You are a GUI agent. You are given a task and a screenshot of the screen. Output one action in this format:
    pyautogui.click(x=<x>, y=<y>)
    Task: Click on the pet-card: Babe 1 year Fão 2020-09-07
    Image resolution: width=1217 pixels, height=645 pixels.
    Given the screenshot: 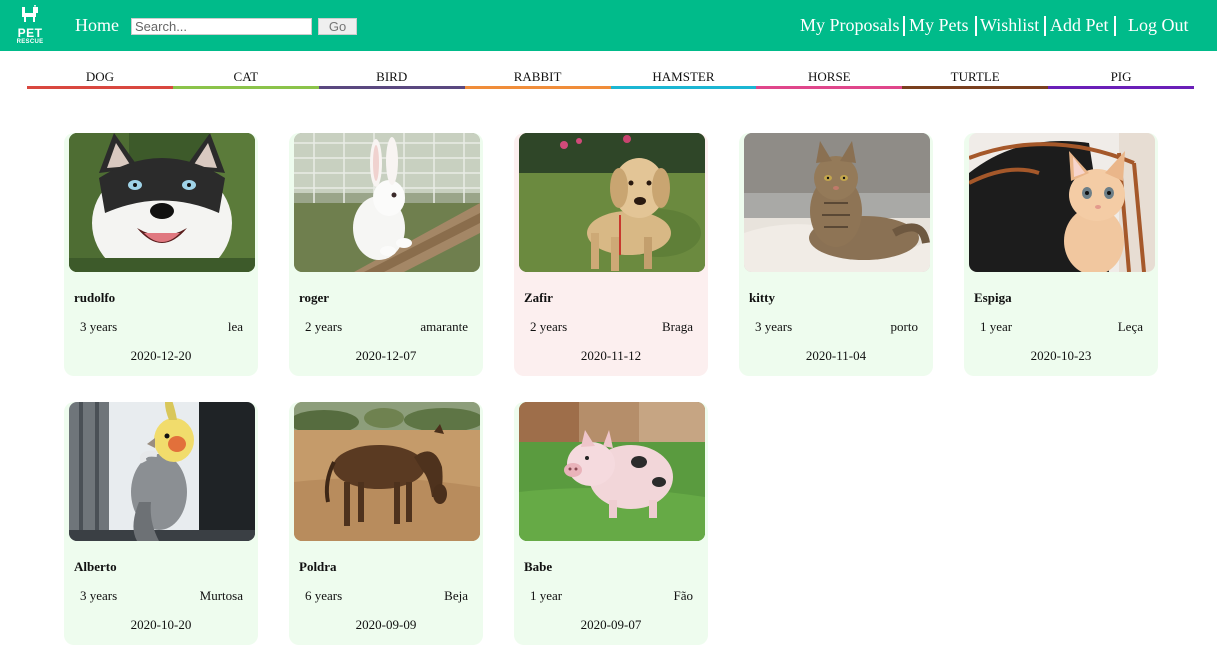 What is the action you would take?
    pyautogui.click(x=611, y=523)
    